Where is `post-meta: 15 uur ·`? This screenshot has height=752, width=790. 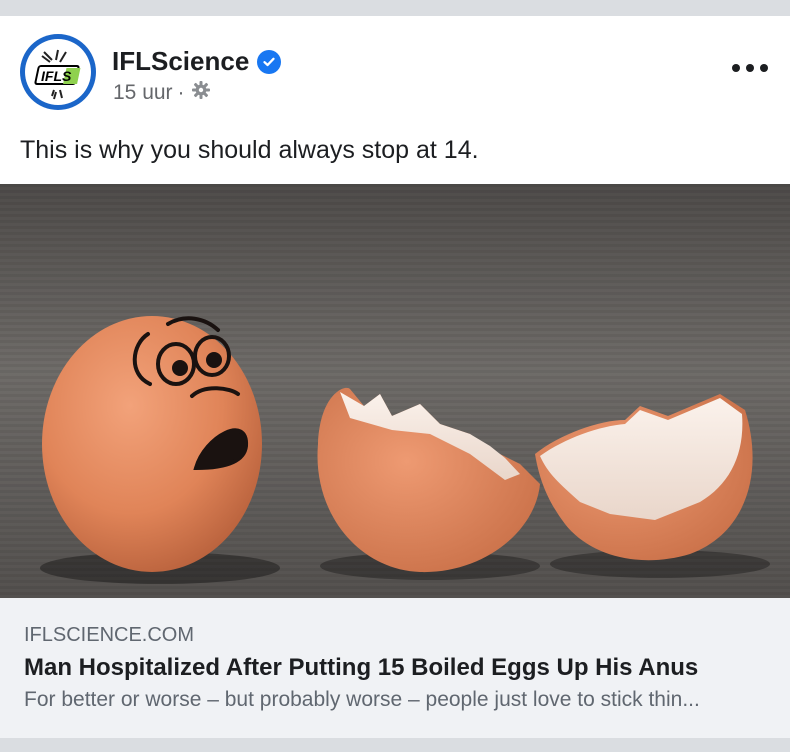 post-meta: 15 uur · is located at coordinates (162, 93).